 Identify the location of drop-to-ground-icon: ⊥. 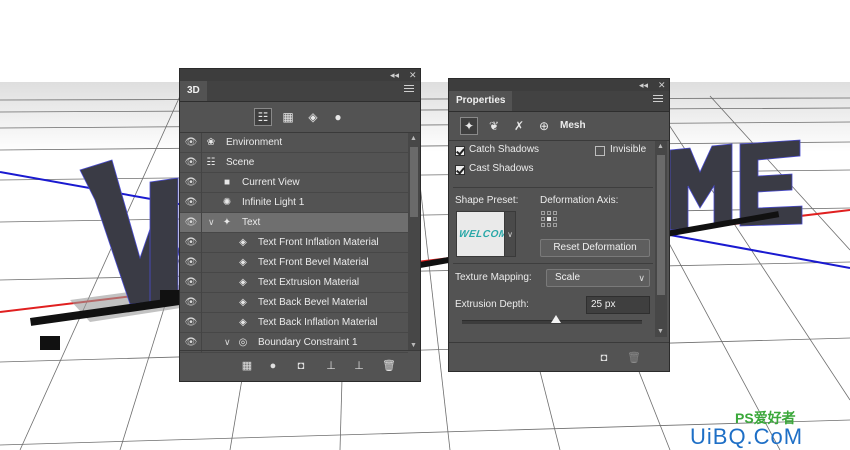
(331, 366).